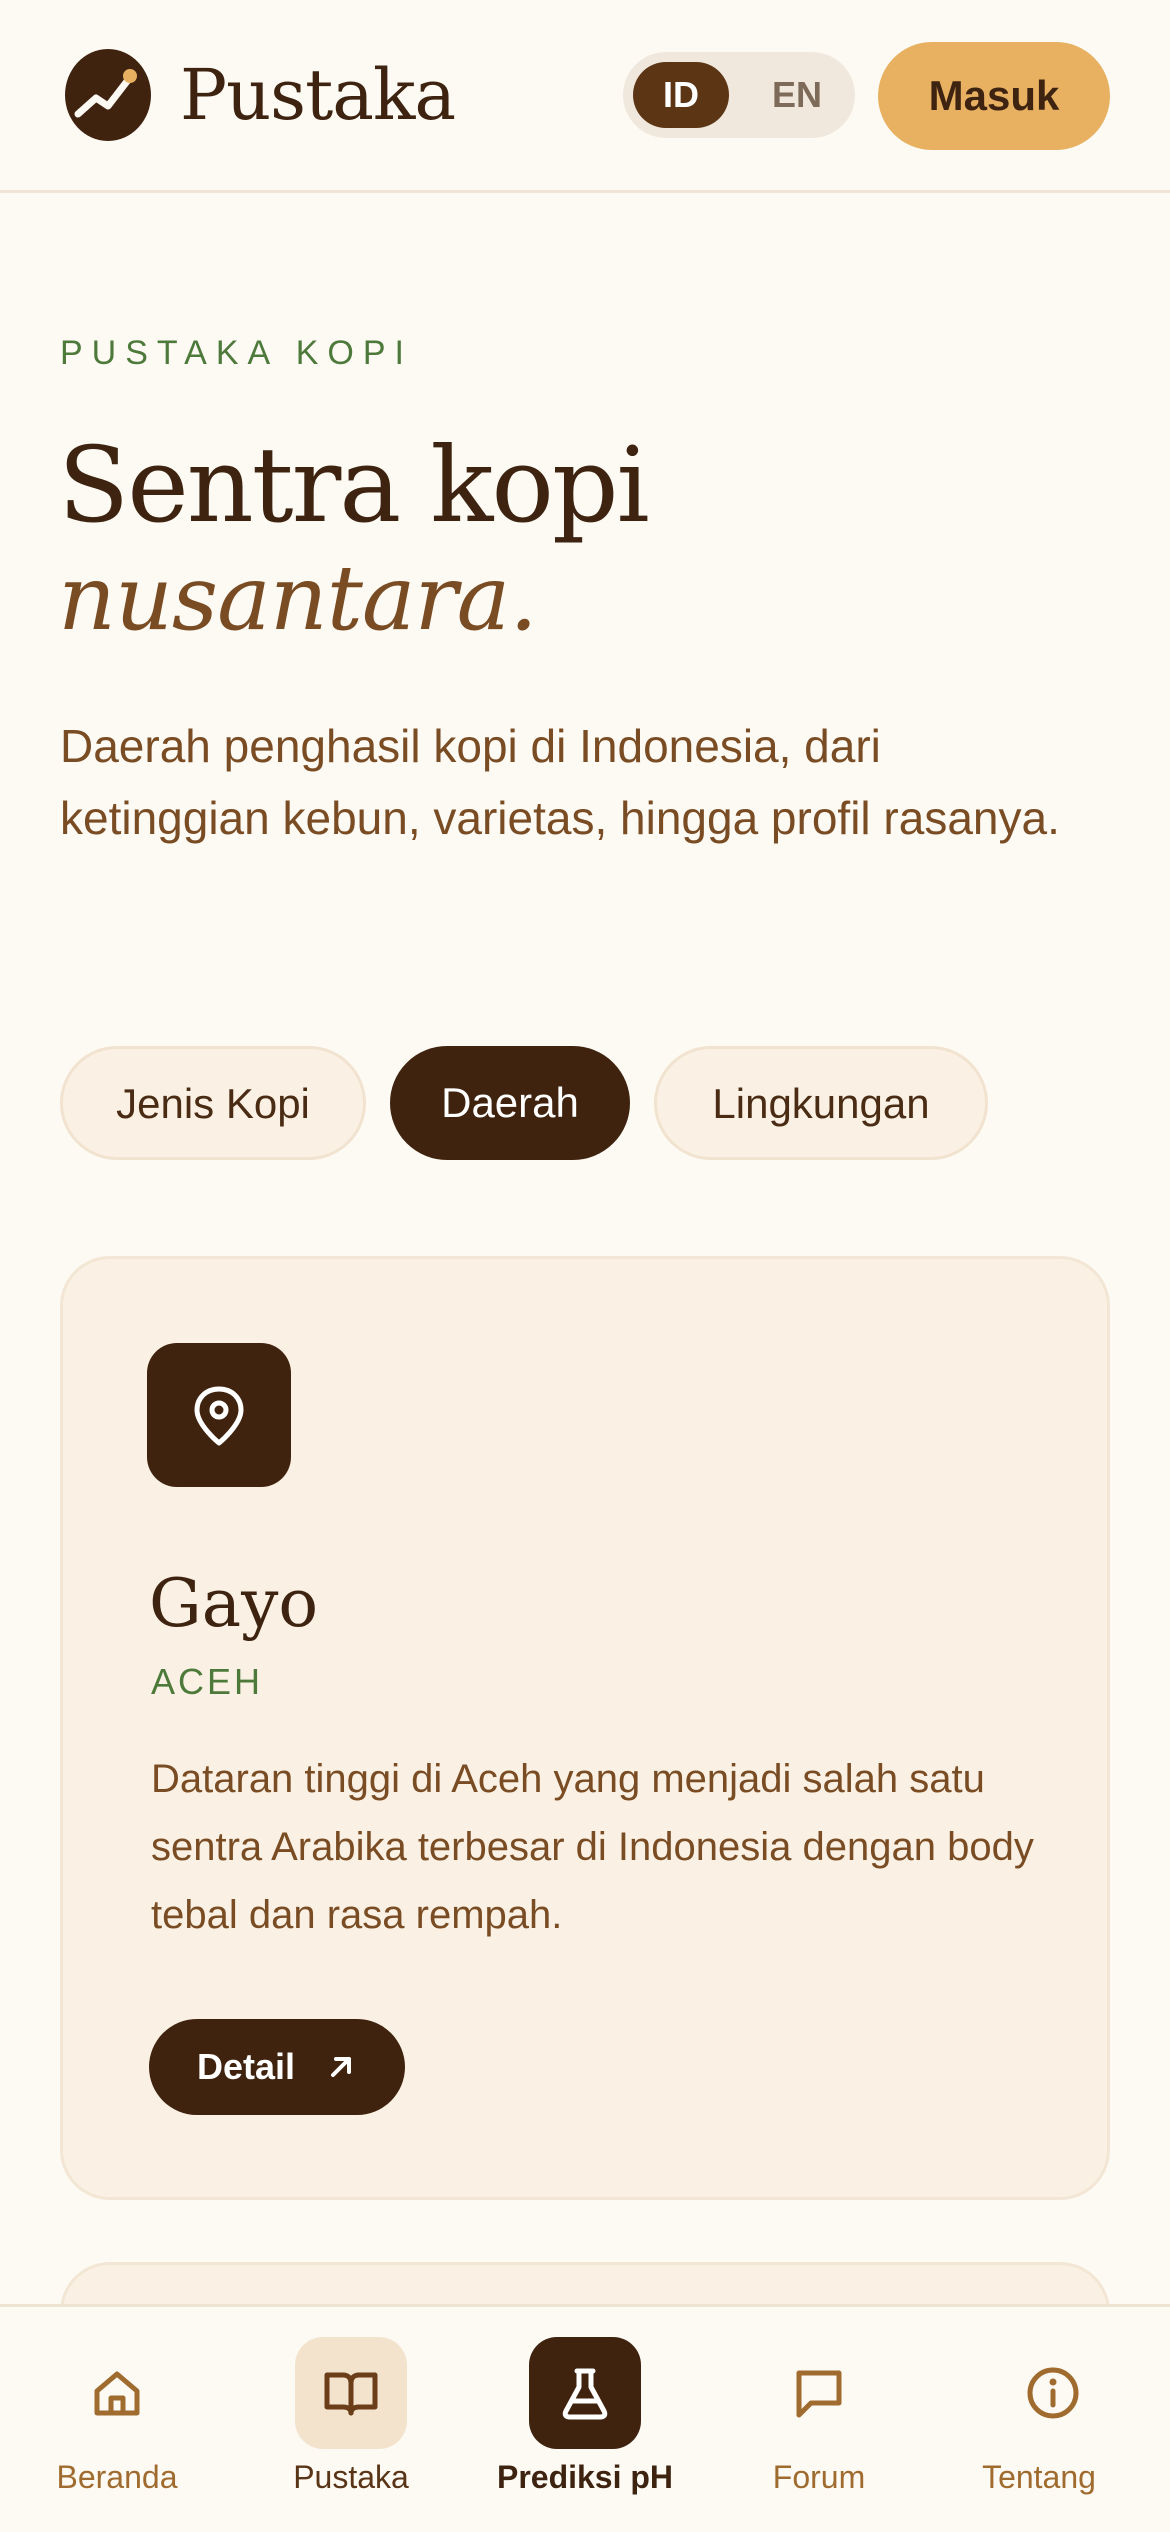 This screenshot has height=2532, width=1170. What do you see at coordinates (994, 96) in the screenshot?
I see `login-button: Masuk` at bounding box center [994, 96].